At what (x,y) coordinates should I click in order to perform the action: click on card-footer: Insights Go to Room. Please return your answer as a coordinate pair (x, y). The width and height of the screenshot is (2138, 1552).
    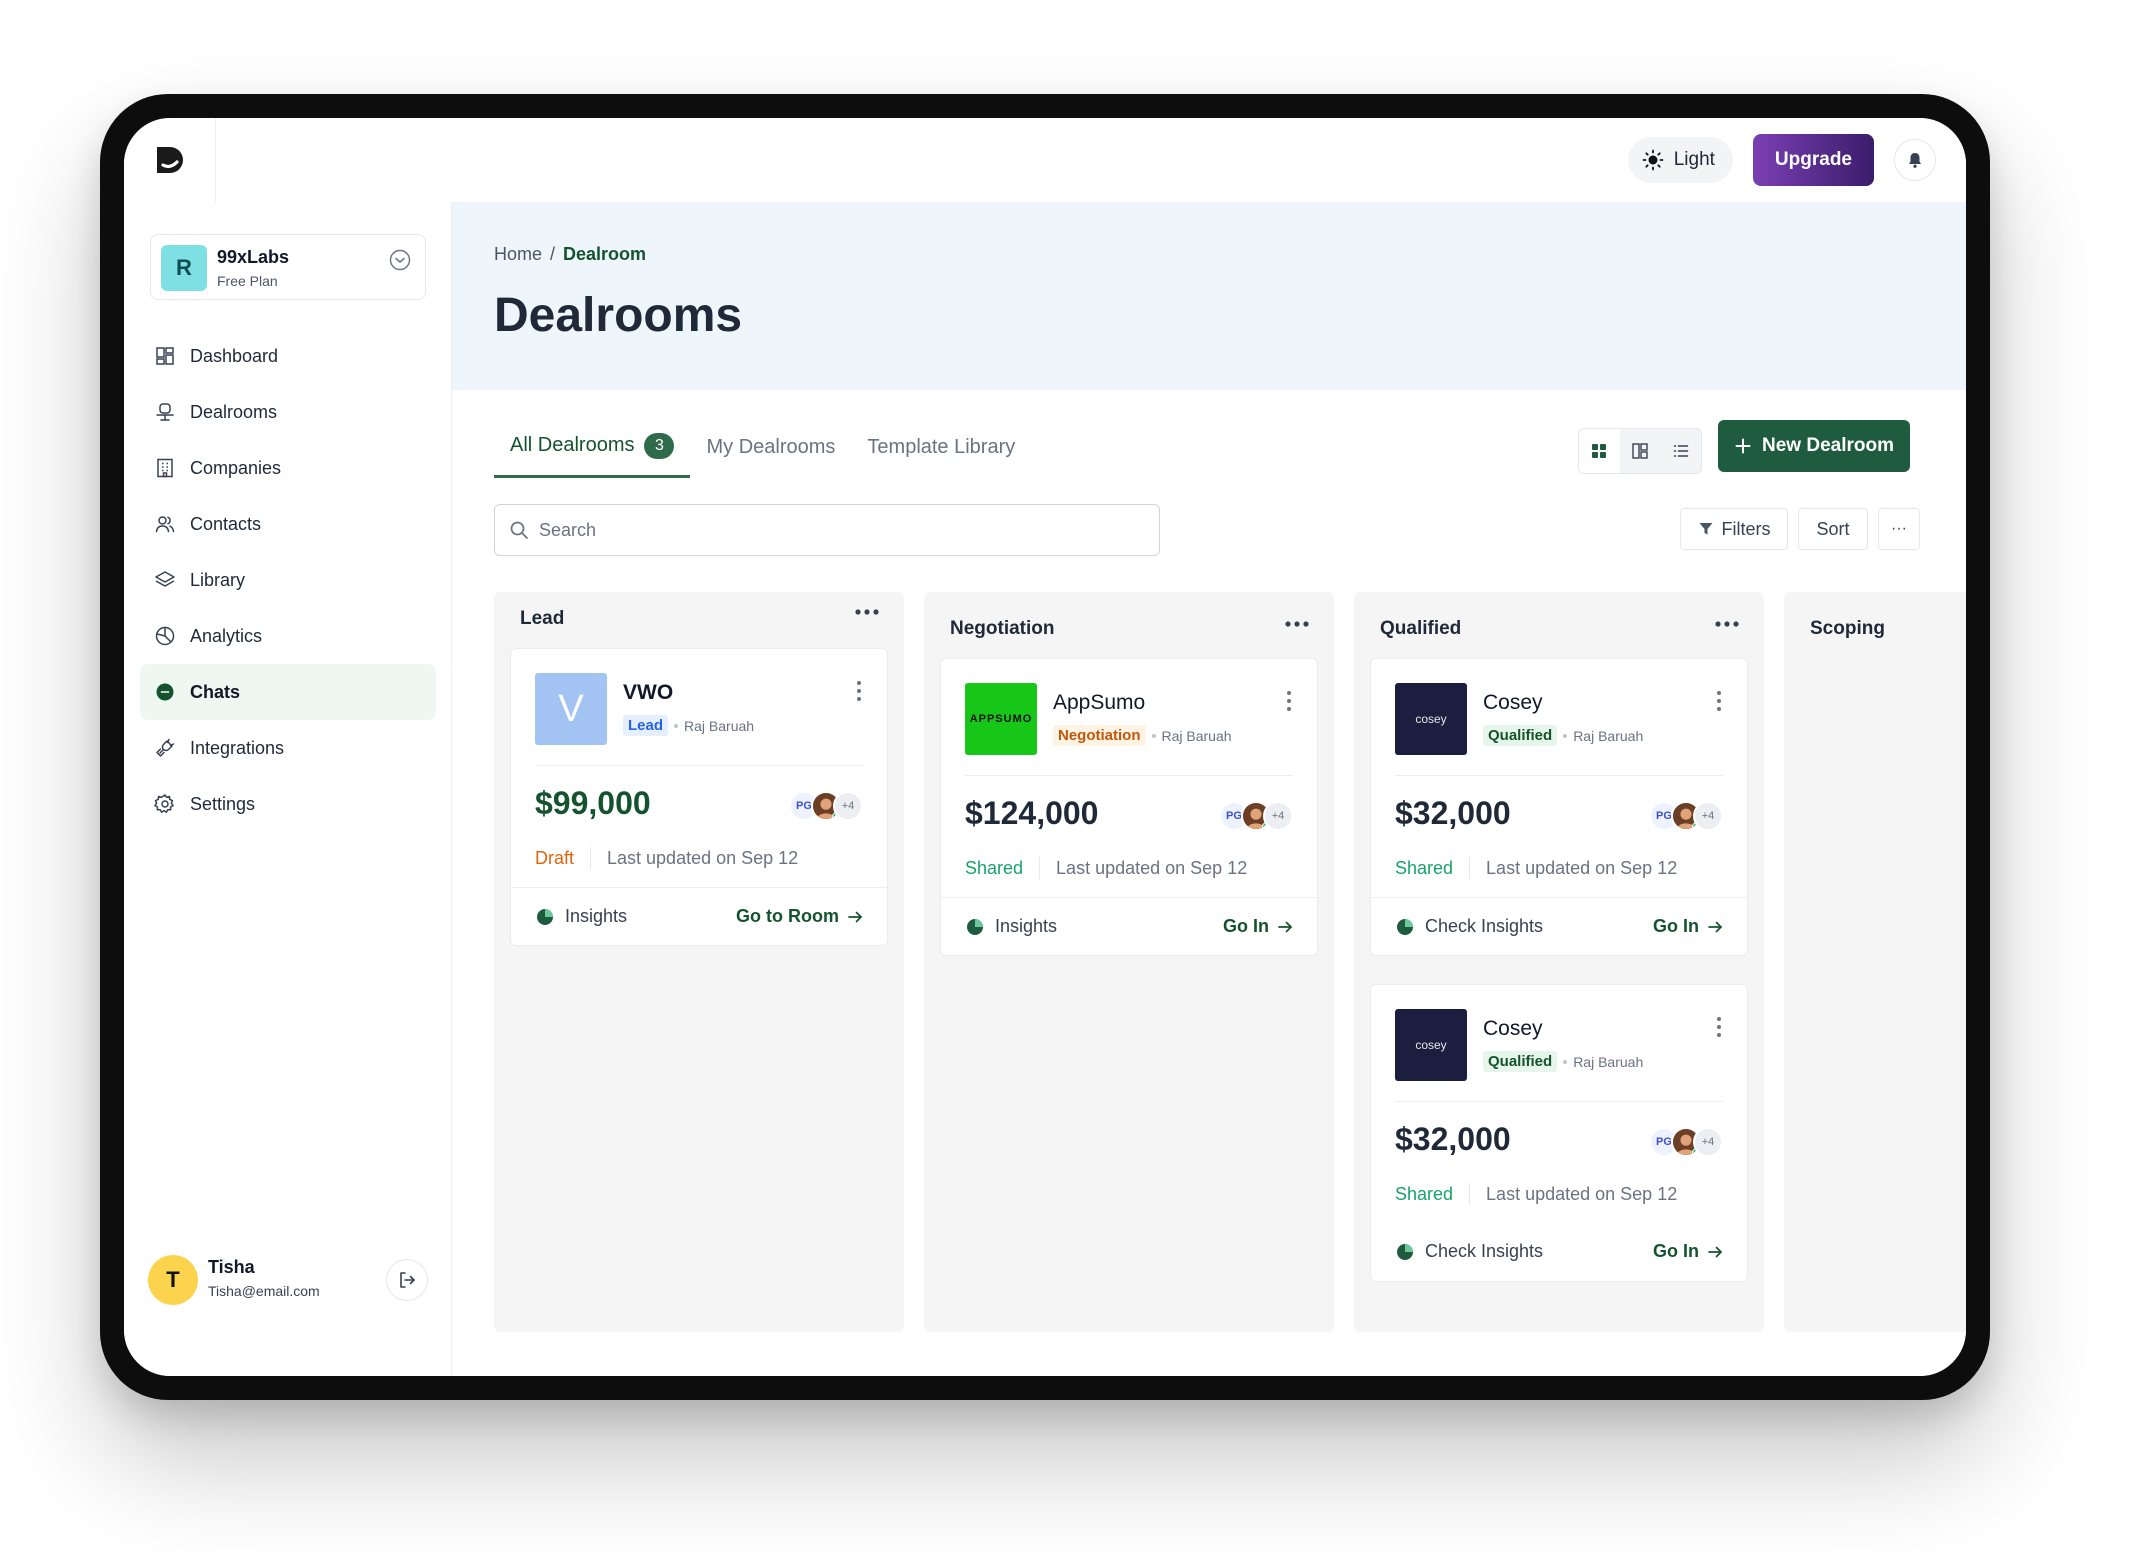
    Looking at the image, I should click on (699, 916).